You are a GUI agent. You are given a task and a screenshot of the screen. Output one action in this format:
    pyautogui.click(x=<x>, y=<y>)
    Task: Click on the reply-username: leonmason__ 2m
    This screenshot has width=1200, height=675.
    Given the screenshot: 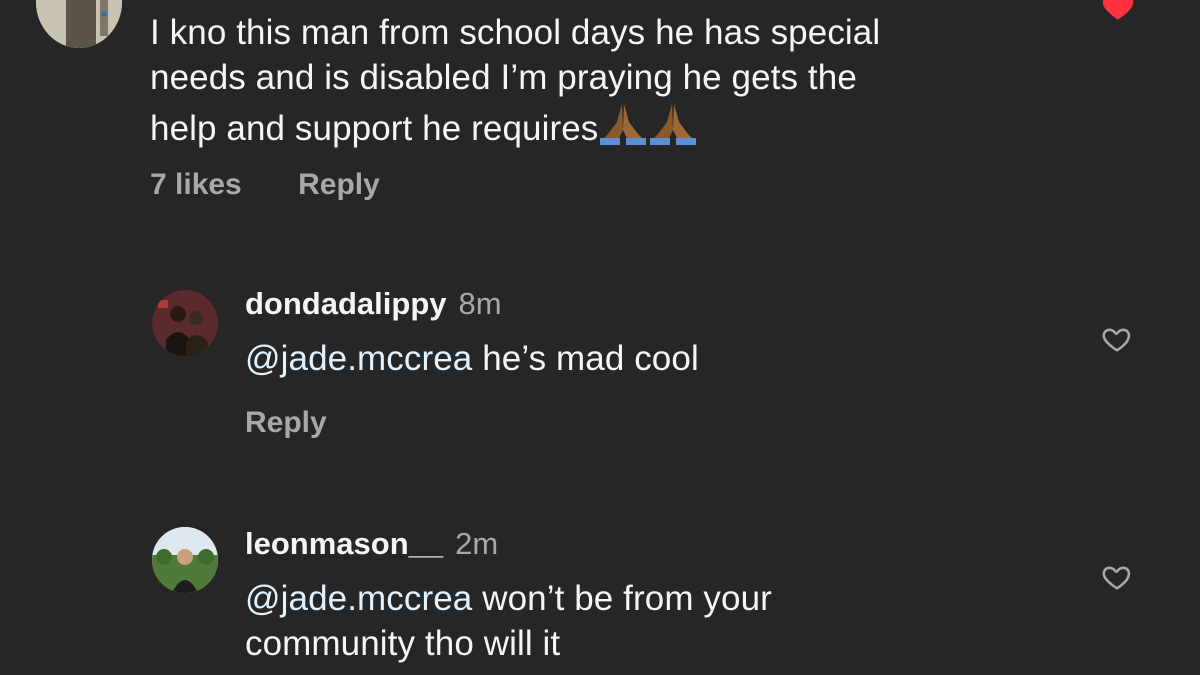 What is the action you would take?
    pyautogui.click(x=371, y=544)
    